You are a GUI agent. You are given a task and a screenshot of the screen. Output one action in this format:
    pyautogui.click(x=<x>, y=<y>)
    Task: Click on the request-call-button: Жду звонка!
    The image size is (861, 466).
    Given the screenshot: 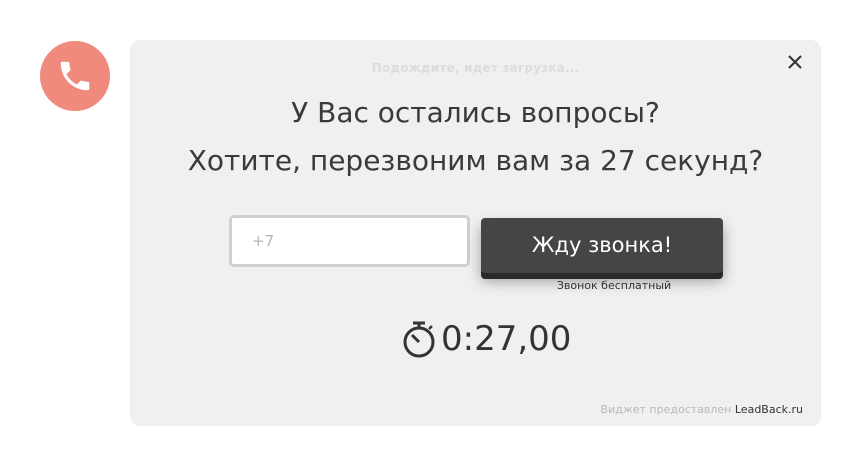 What is the action you would take?
    pyautogui.click(x=602, y=245)
    